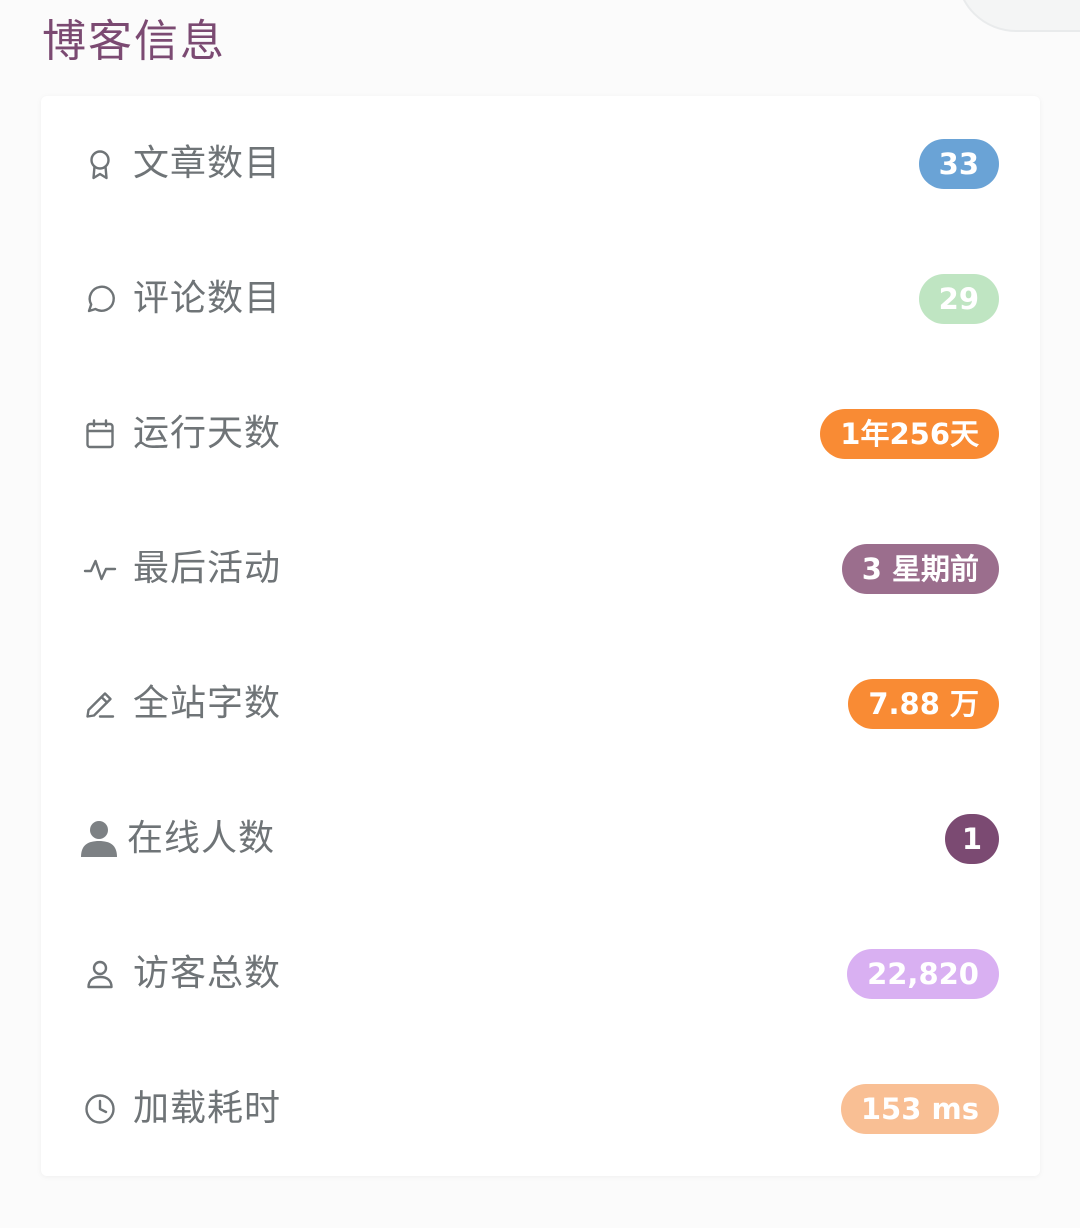 The width and height of the screenshot is (1080, 1228). What do you see at coordinates (920, 568) in the screenshot?
I see `stat-value-badge: 3 星期前` at bounding box center [920, 568].